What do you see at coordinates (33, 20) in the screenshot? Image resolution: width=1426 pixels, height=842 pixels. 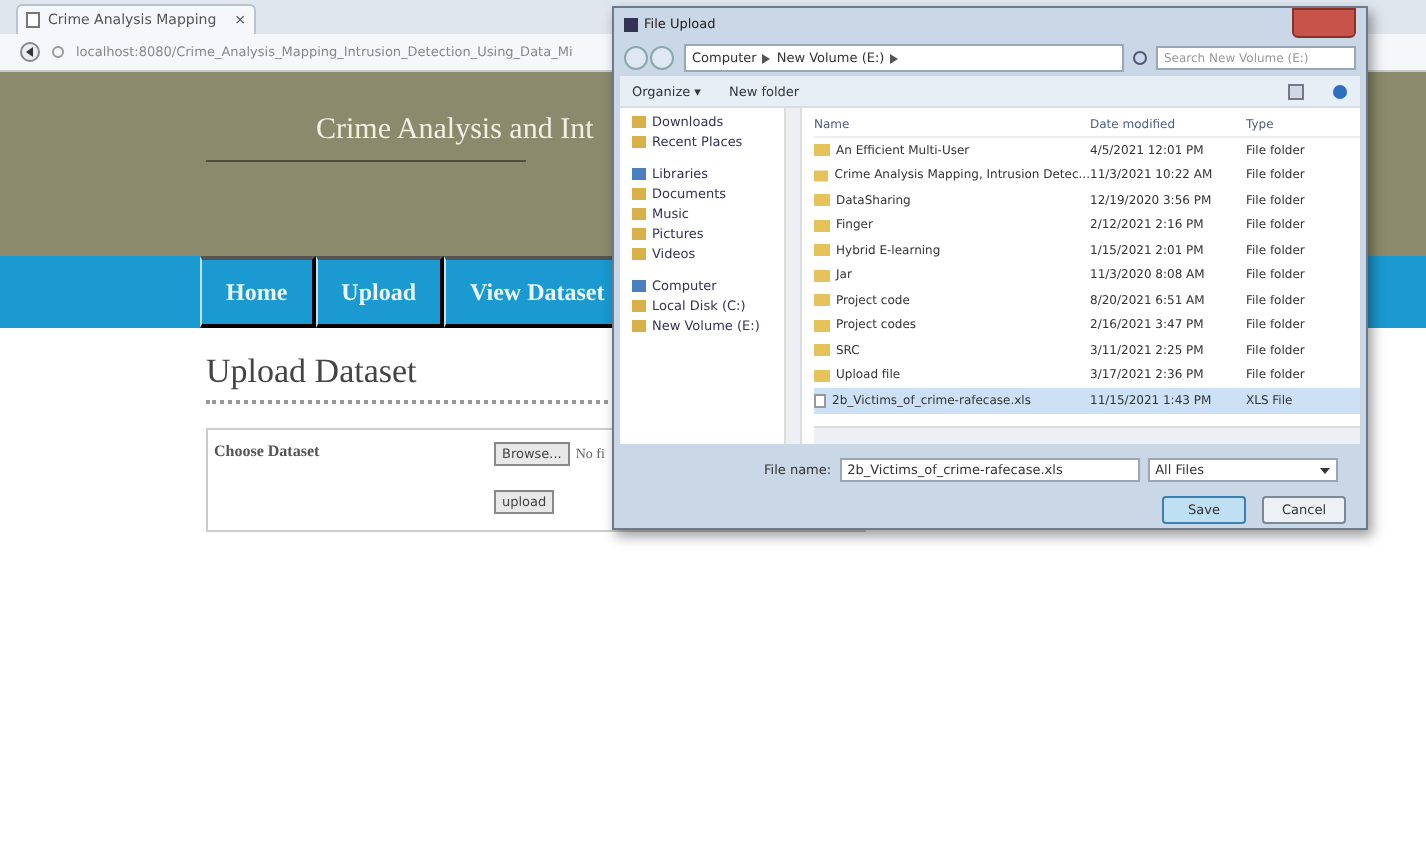 I see `page-icon` at bounding box center [33, 20].